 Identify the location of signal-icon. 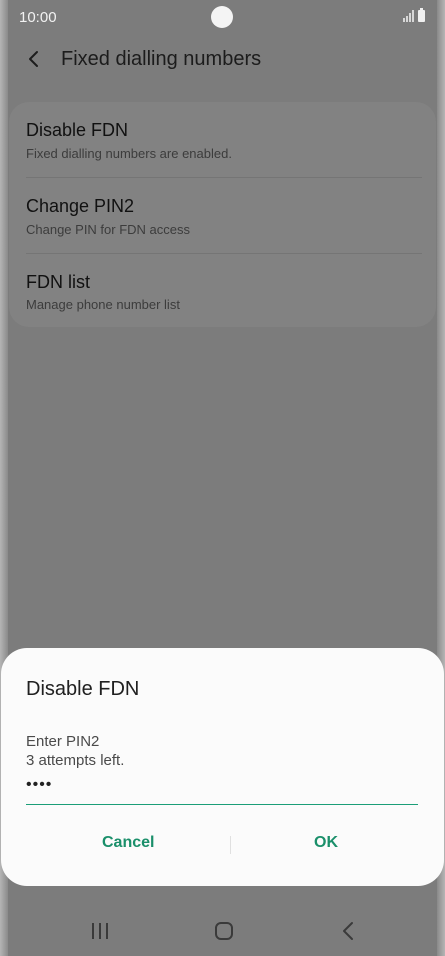
(408, 16).